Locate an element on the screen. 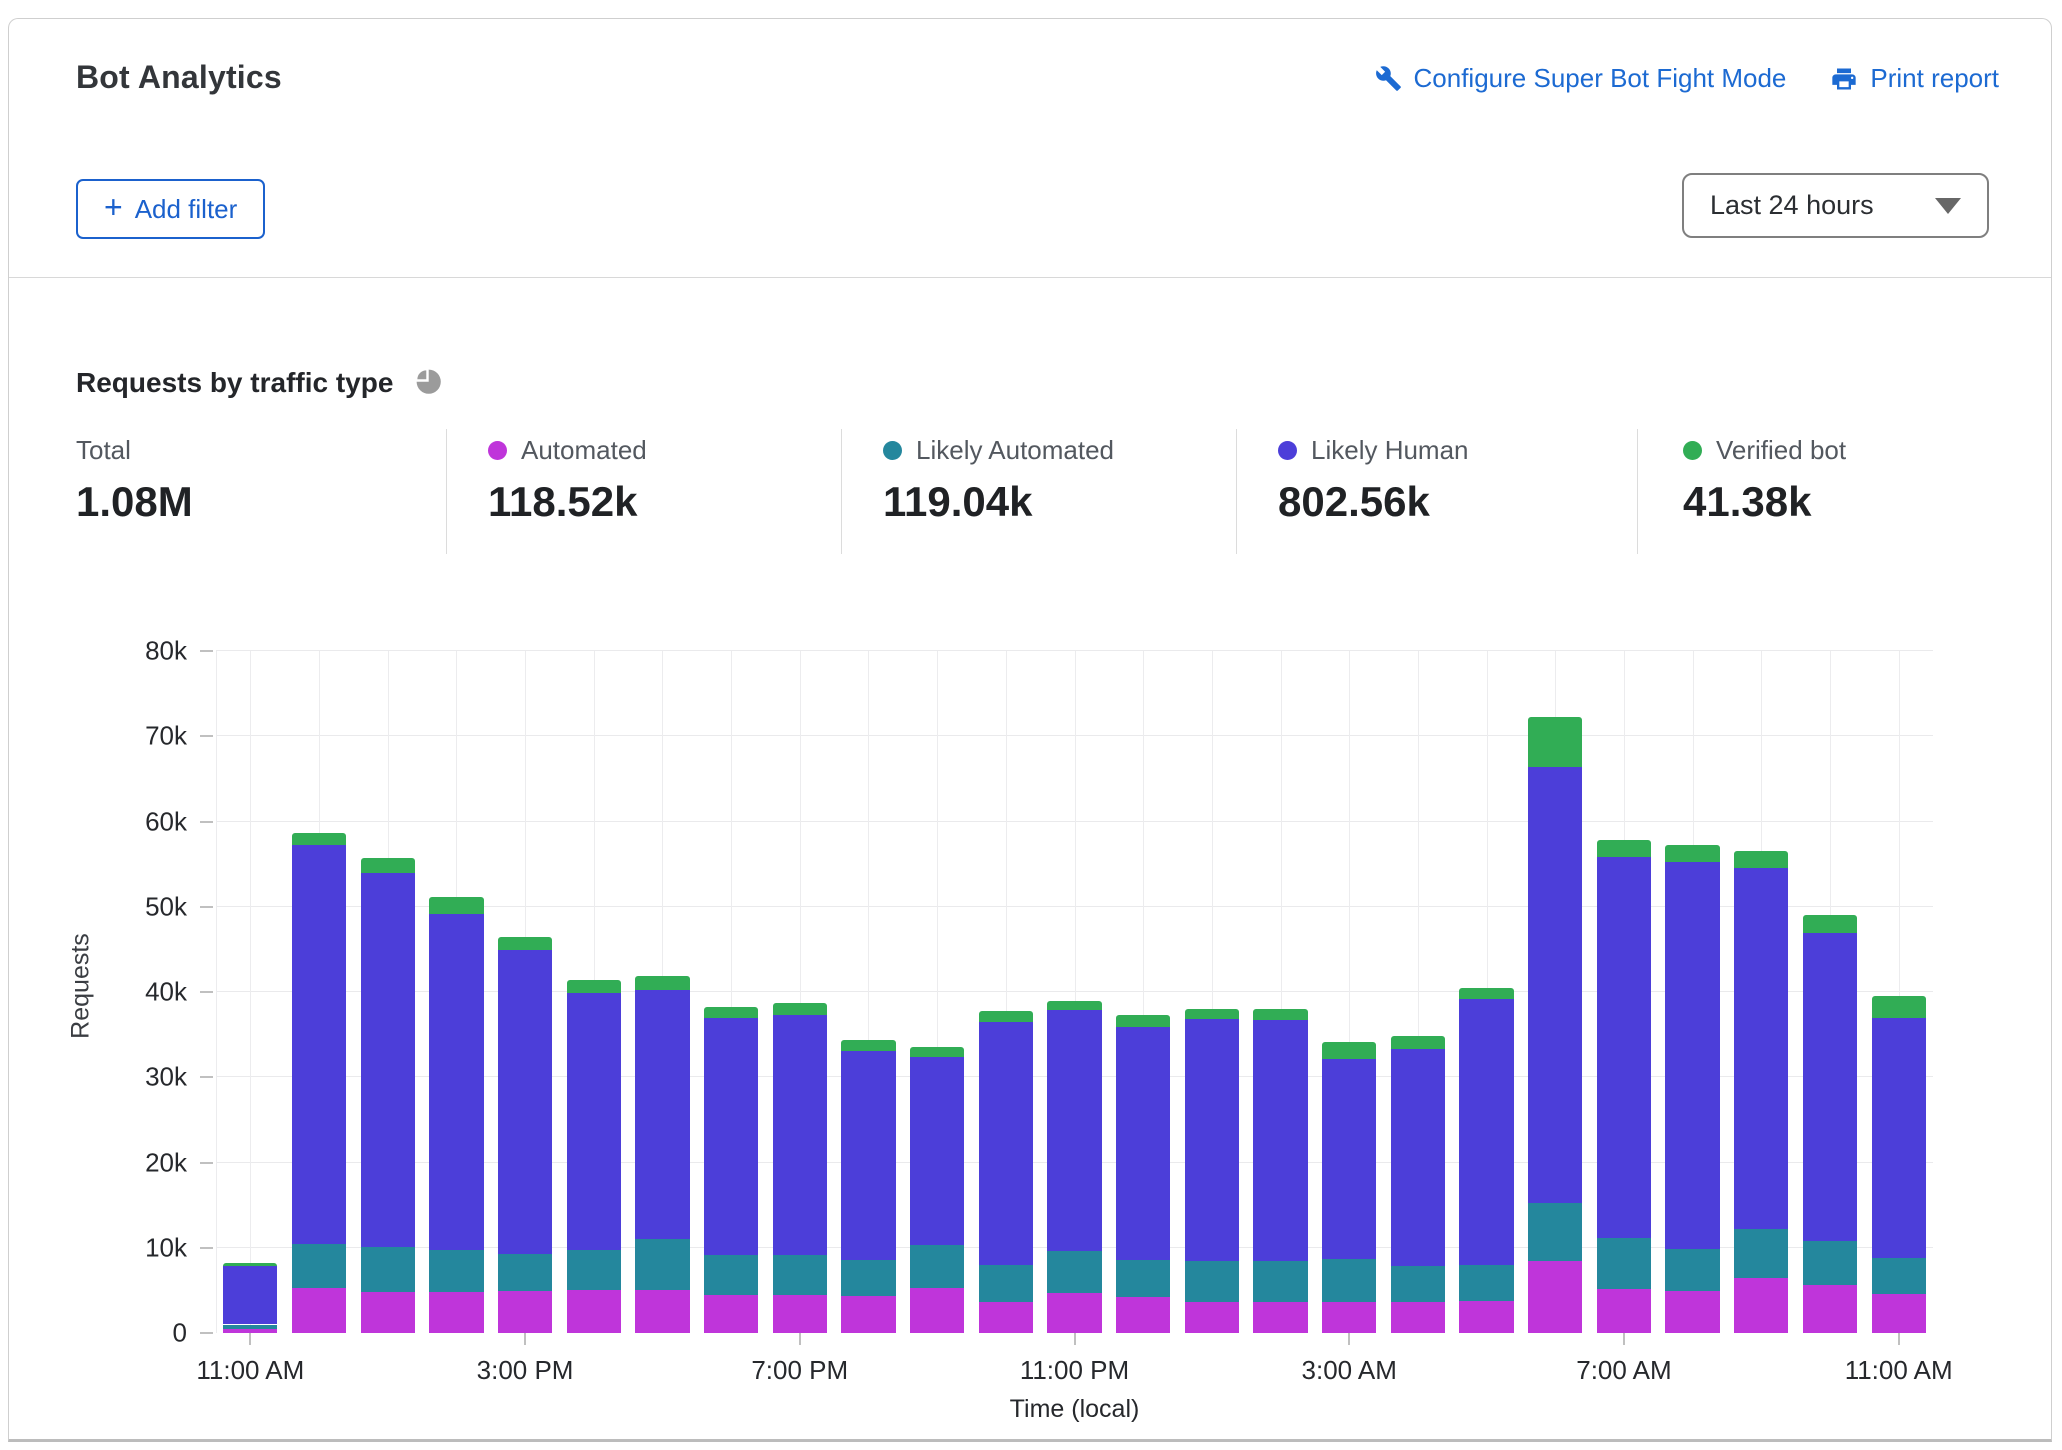  bar-5:00 AM is located at coordinates (1486, 992).